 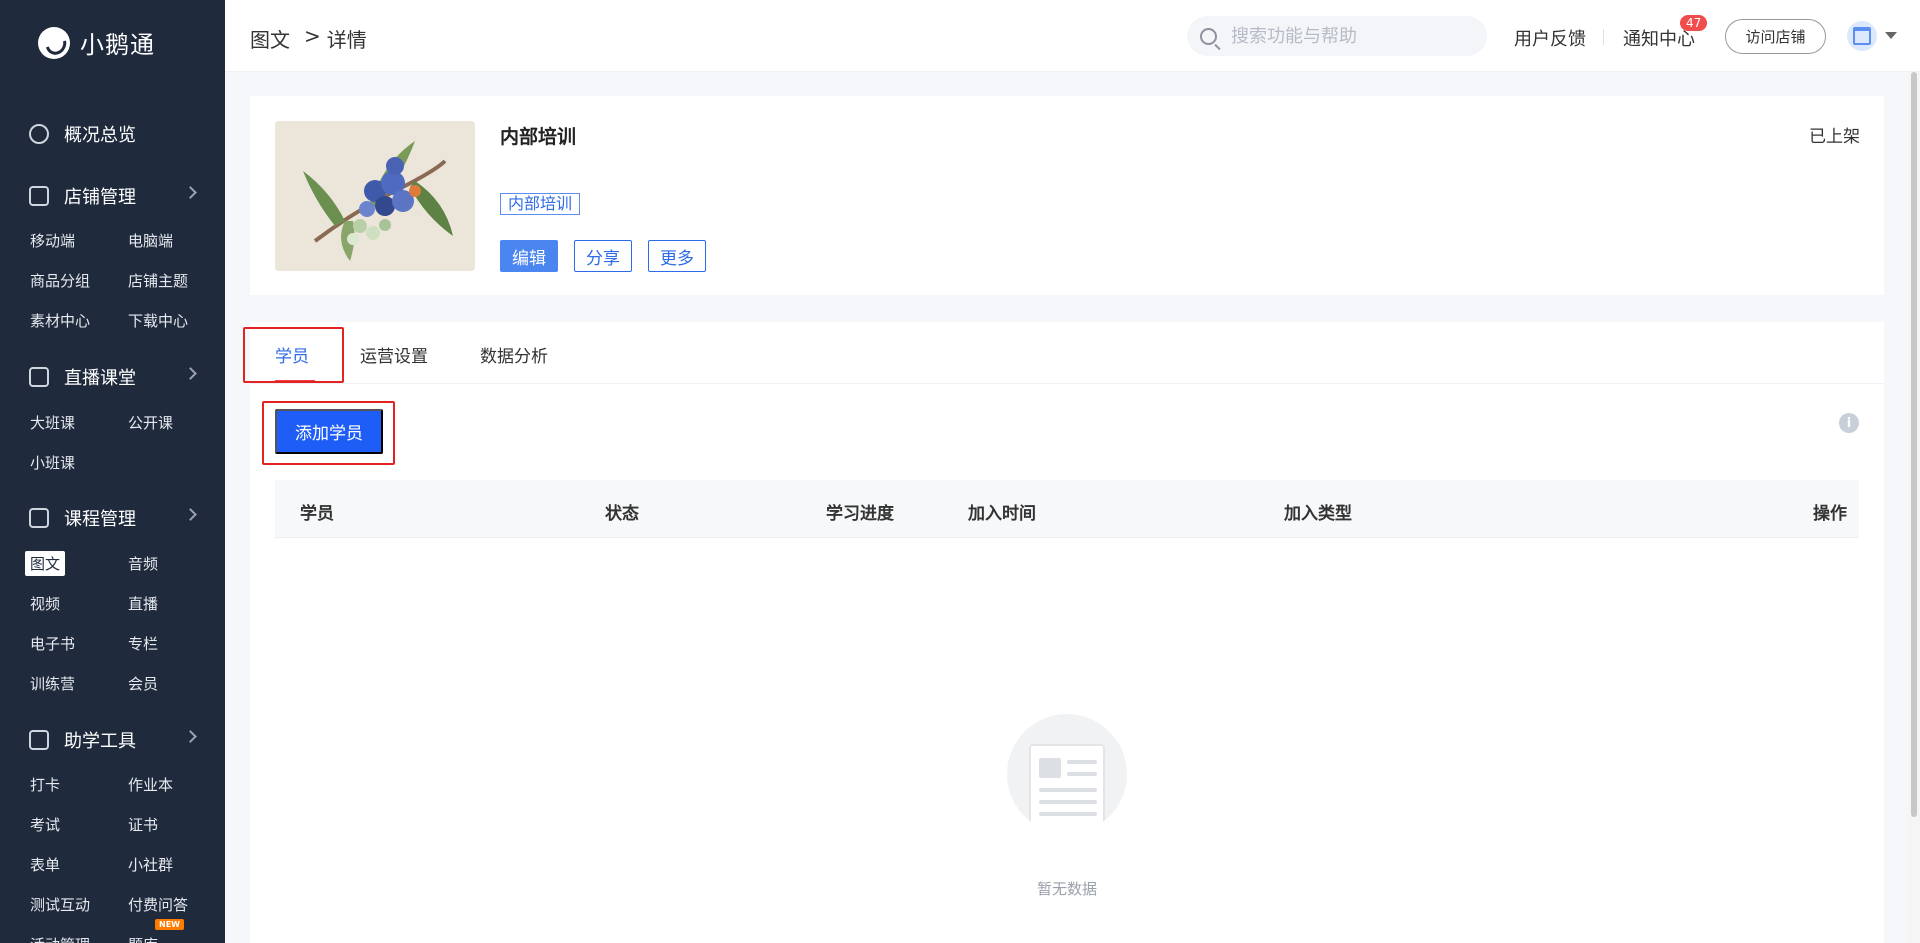 What do you see at coordinates (143, 938) in the screenshot?
I see `sidebar-subitem-question-bank: 题库` at bounding box center [143, 938].